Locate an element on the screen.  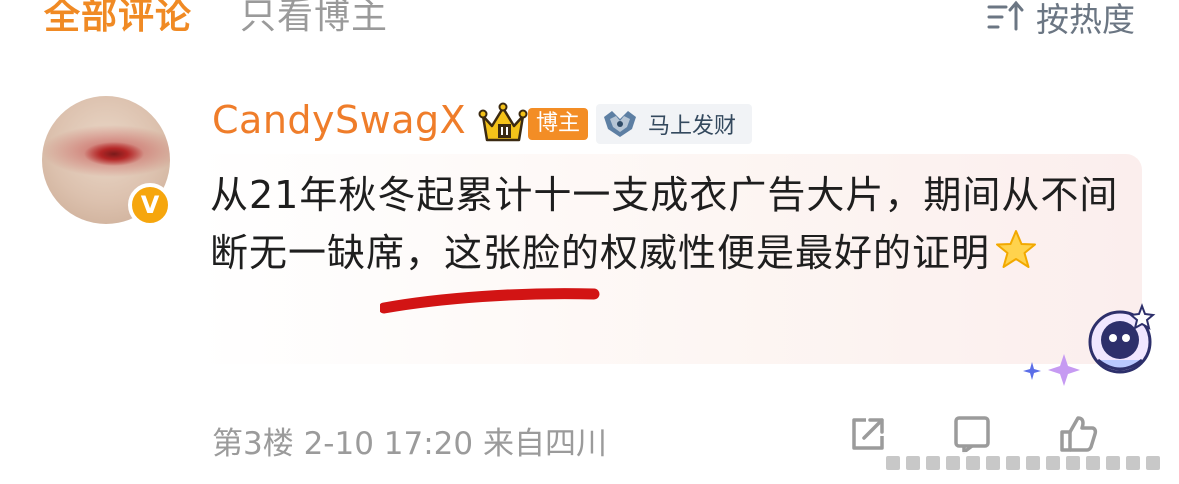
star-icon is located at coordinates (1016, 249).